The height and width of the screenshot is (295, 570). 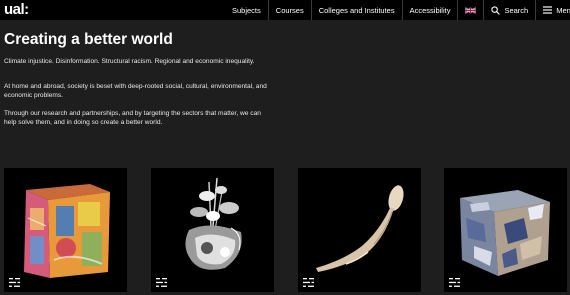 What do you see at coordinates (289, 10) in the screenshot?
I see `nav-courses: Courses` at bounding box center [289, 10].